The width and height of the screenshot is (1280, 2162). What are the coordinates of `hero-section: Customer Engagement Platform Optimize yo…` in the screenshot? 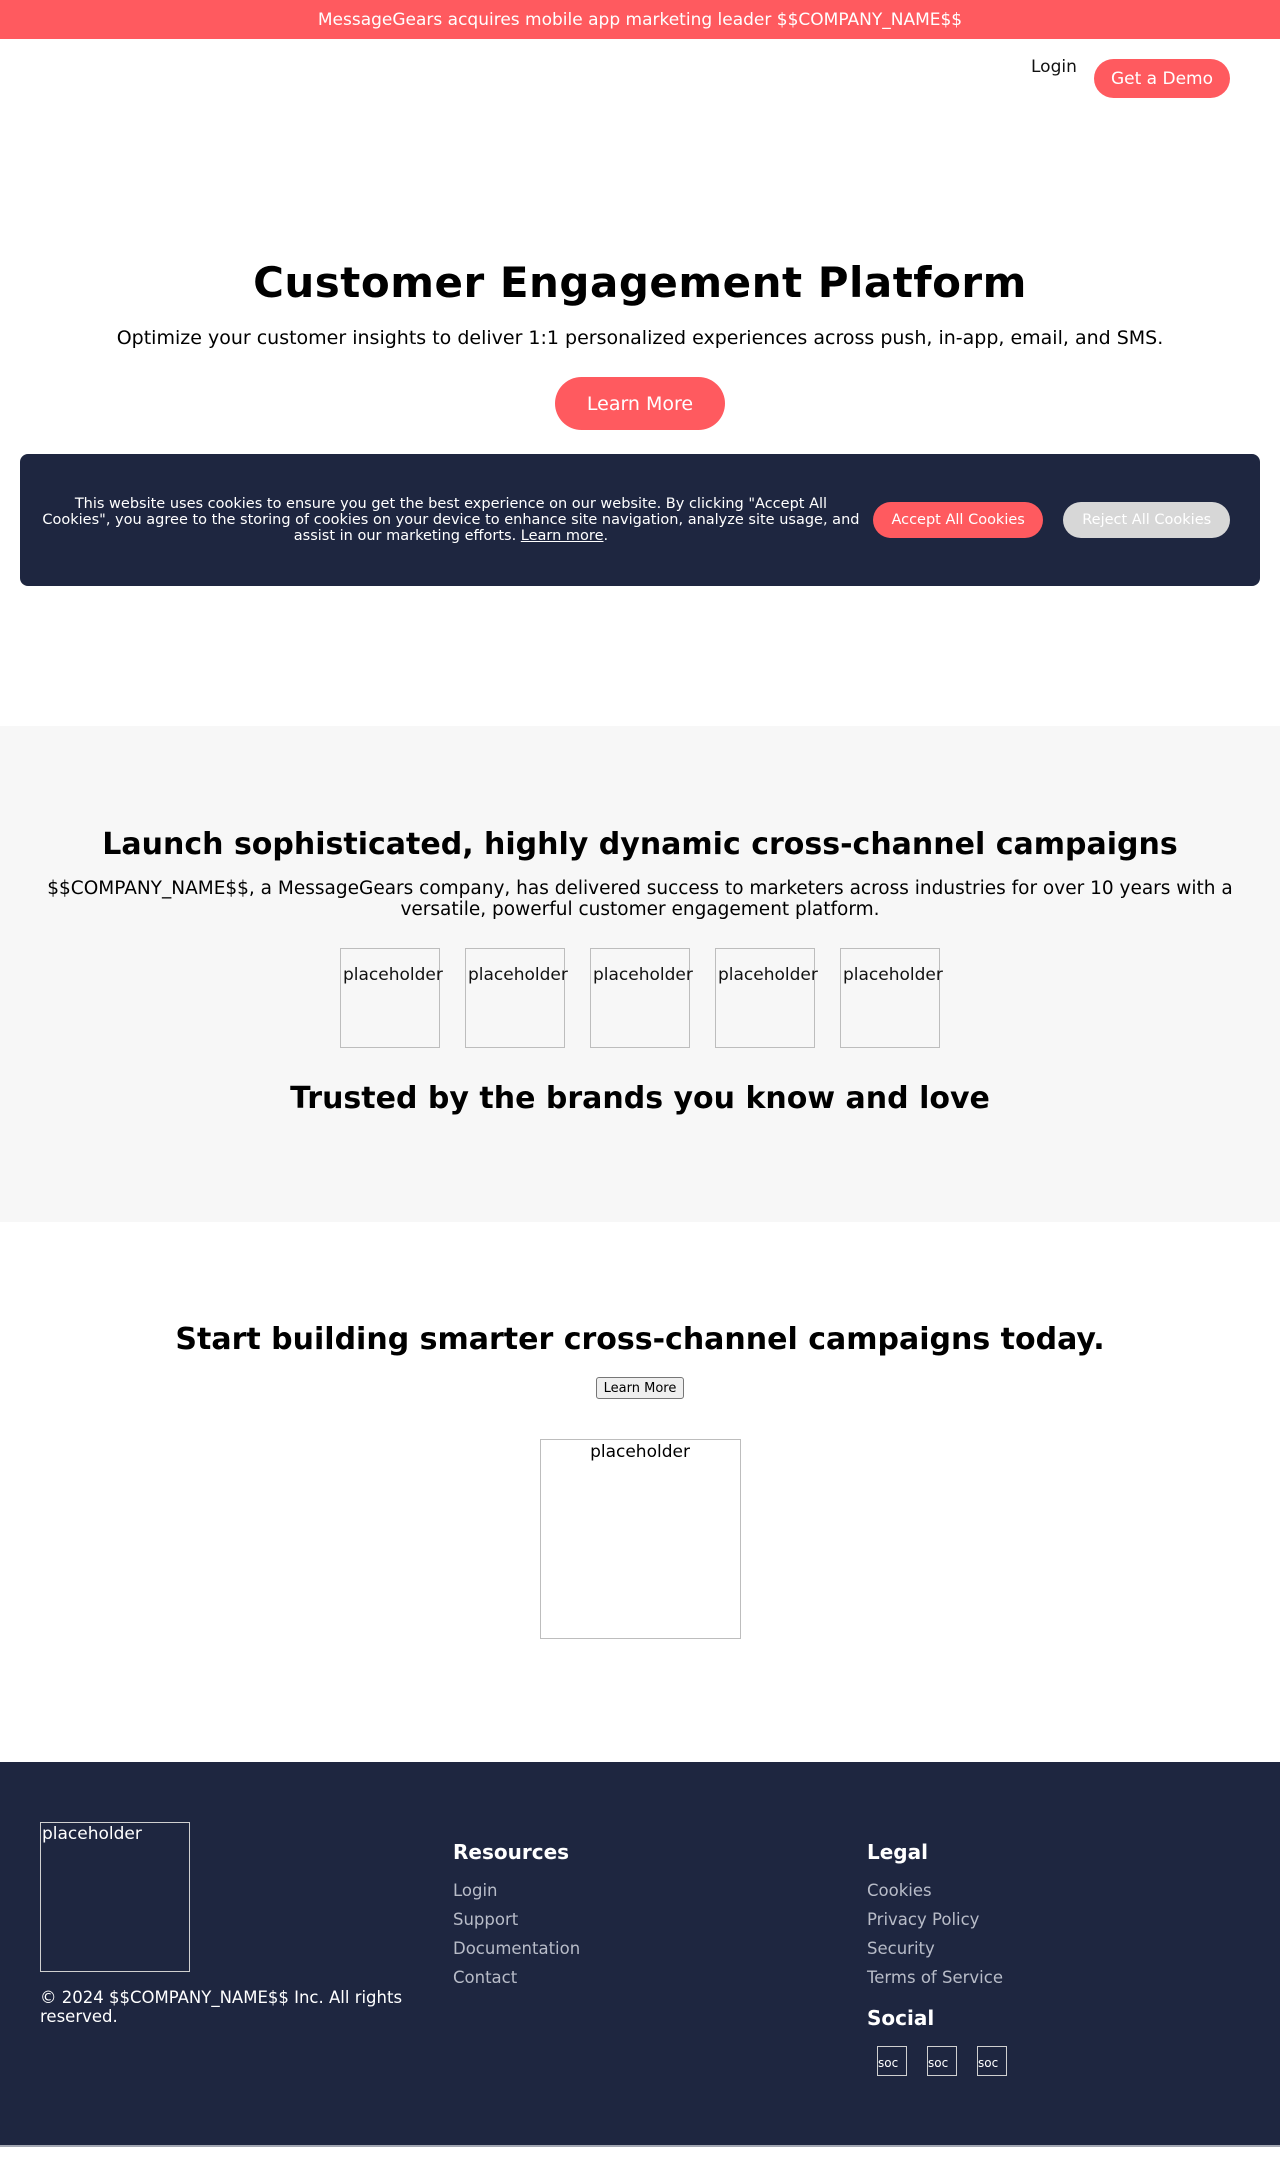 It's located at (640, 344).